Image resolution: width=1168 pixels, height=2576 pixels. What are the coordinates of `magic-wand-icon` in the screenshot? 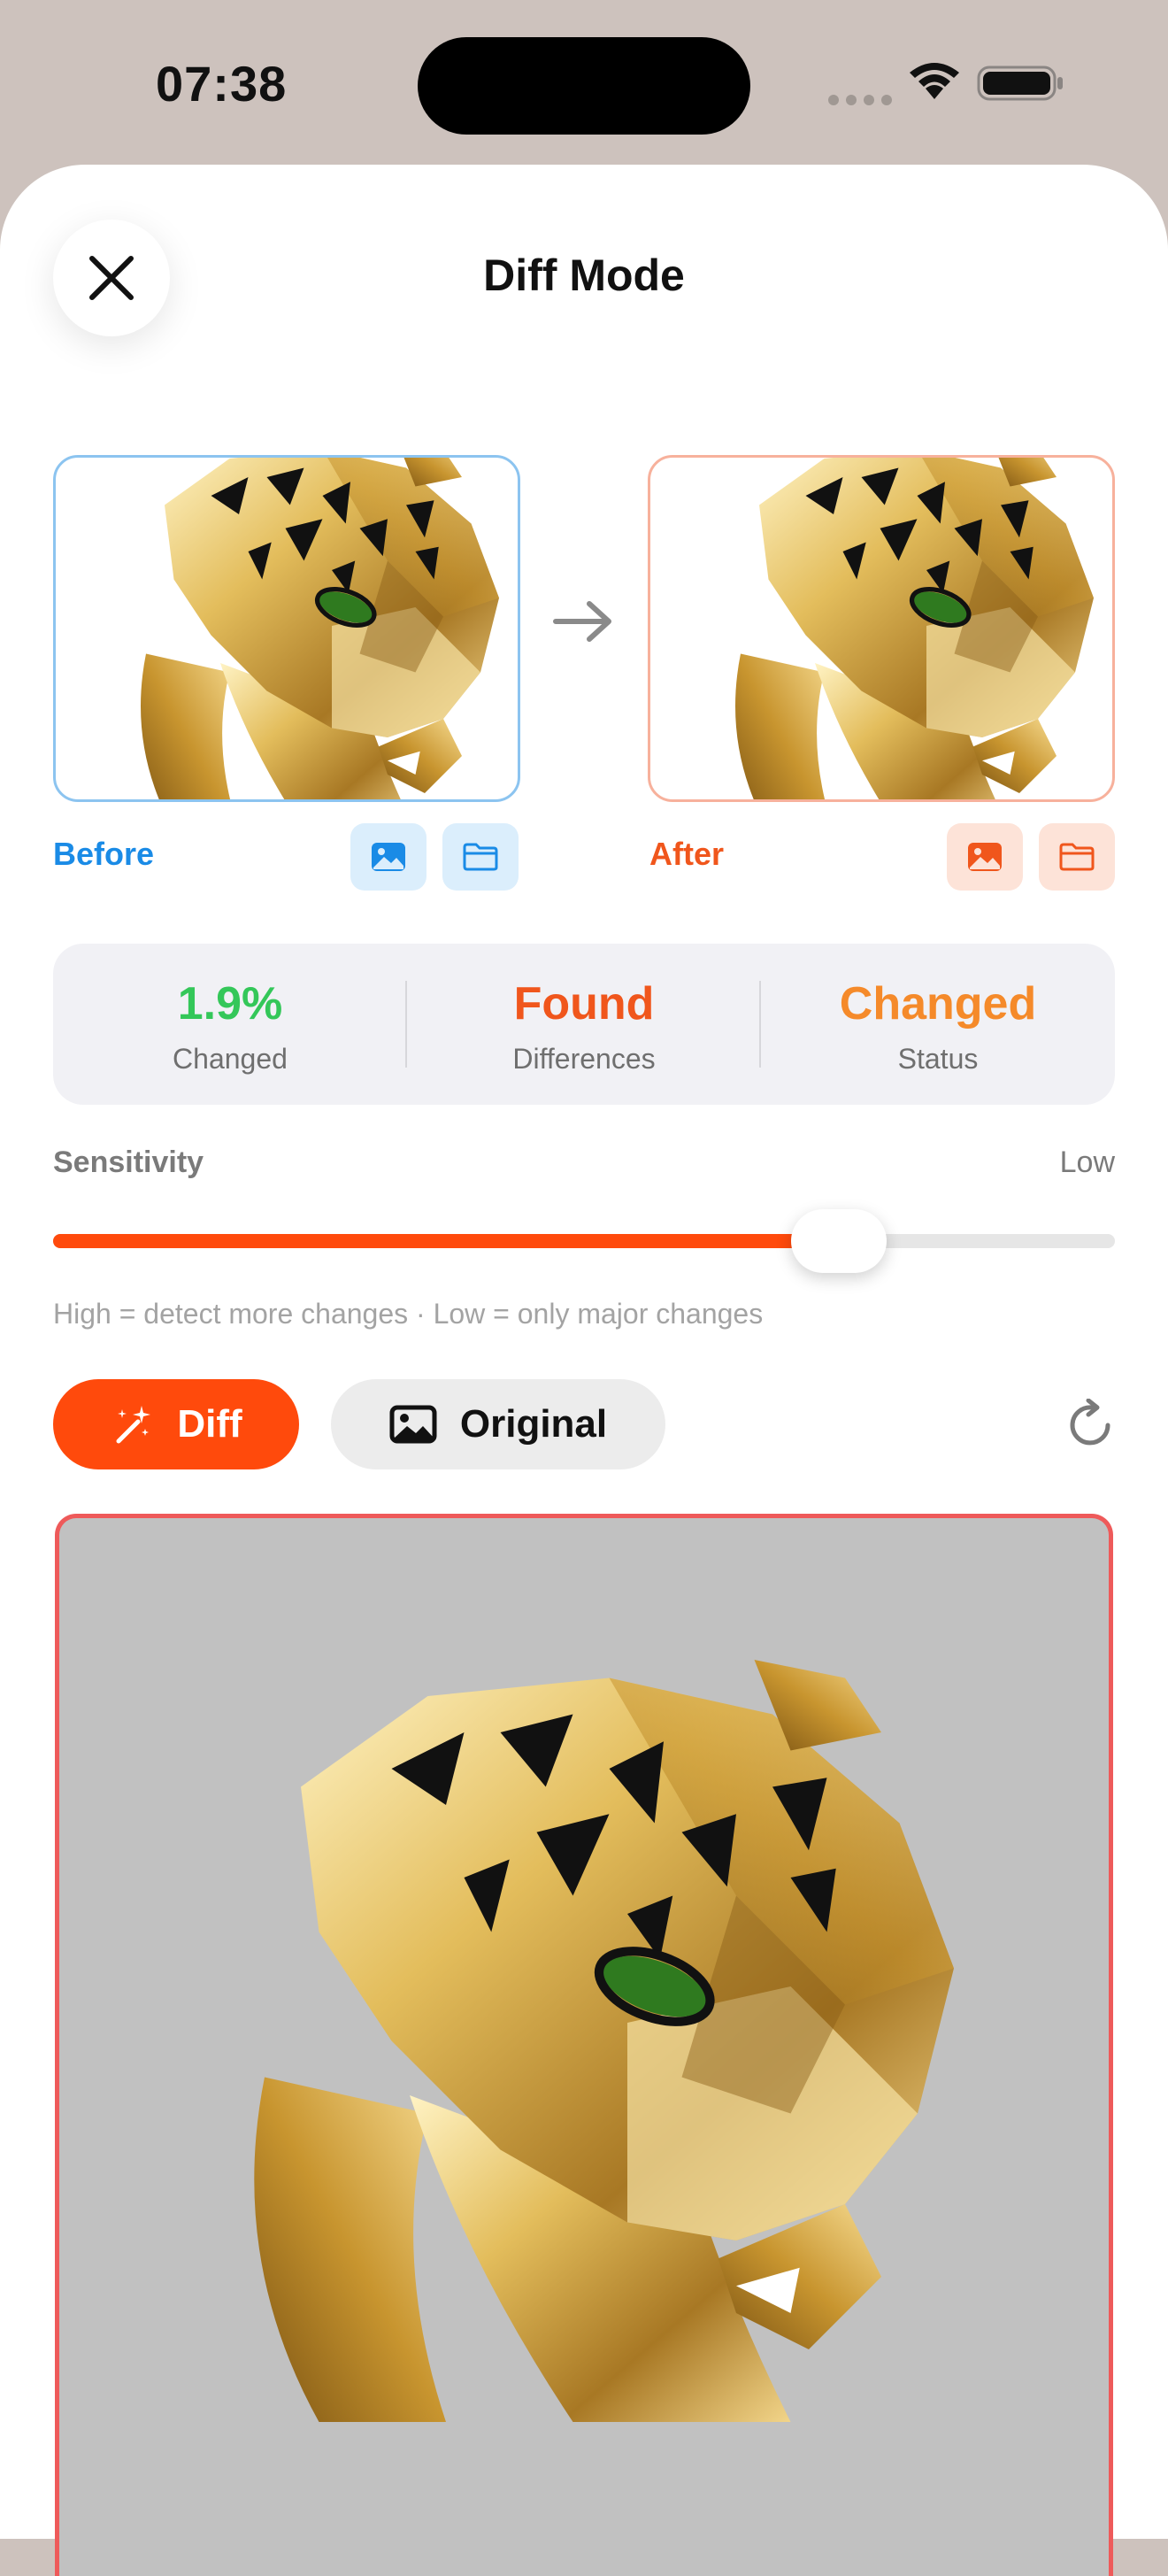 It's located at (133, 1425).